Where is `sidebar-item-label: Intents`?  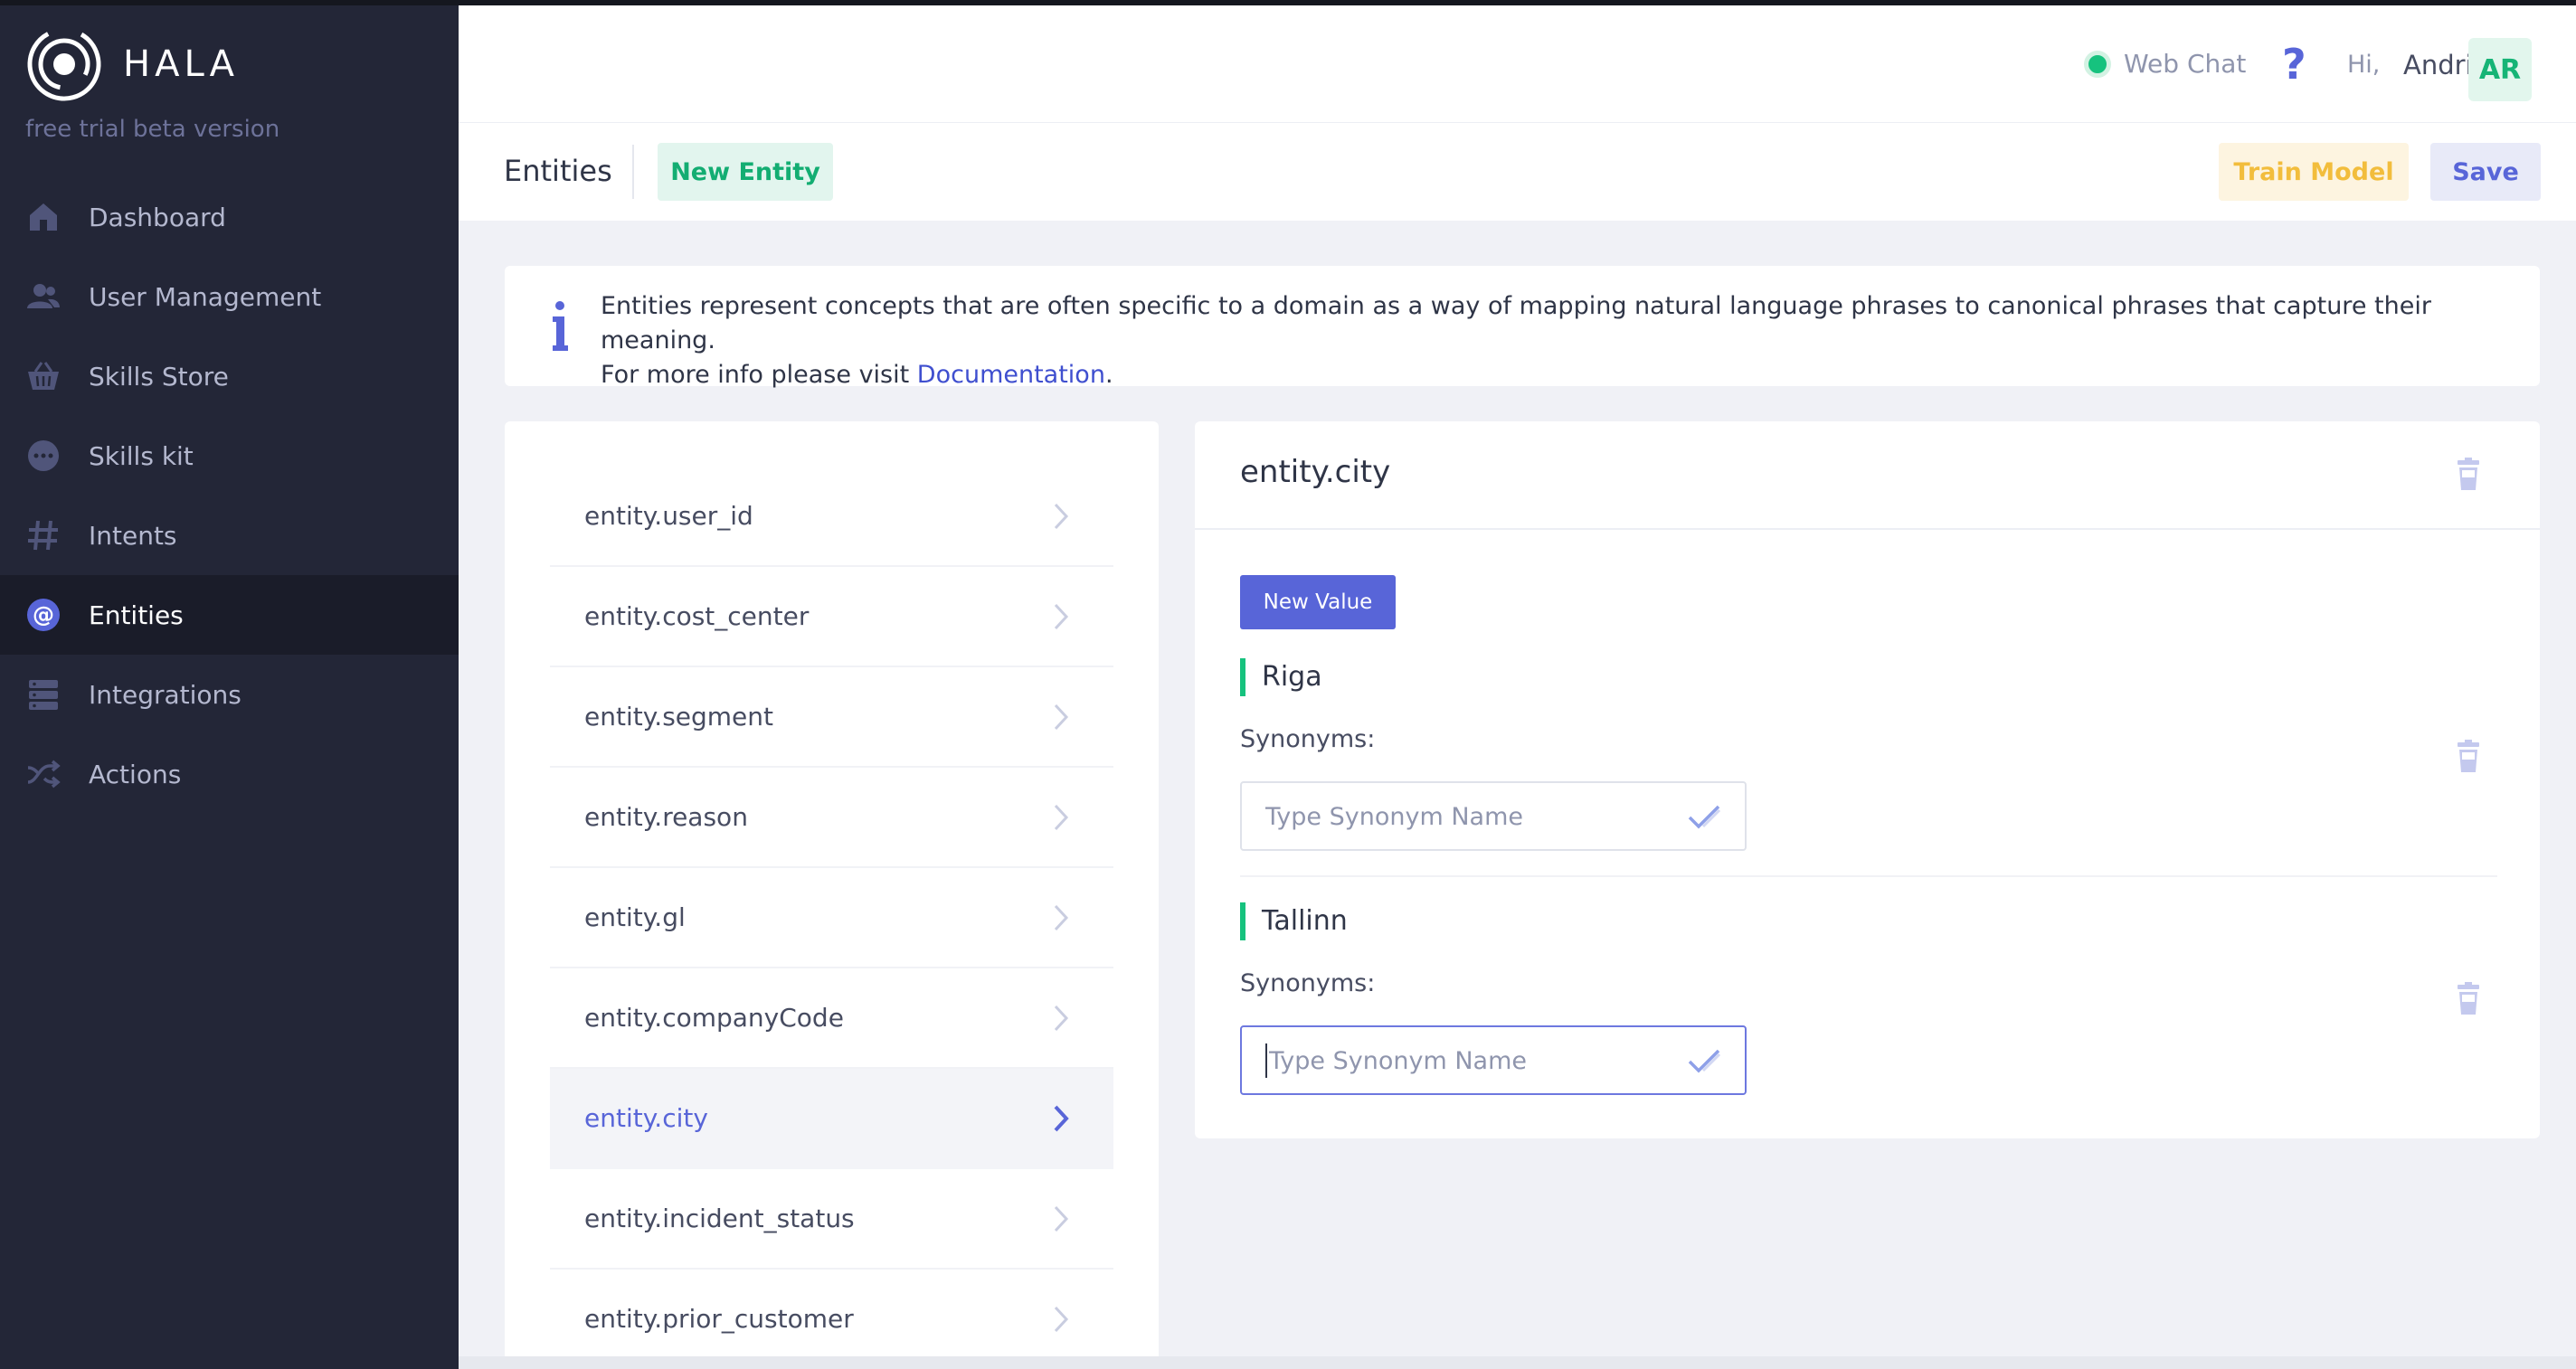
sidebar-item-label: Intents is located at coordinates (133, 536).